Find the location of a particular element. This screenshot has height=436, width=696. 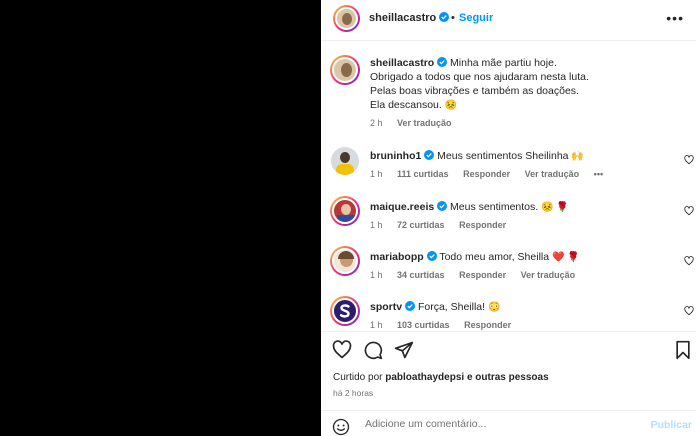

post-header: sheillacastro • Seguir ••• is located at coordinates (508, 20).